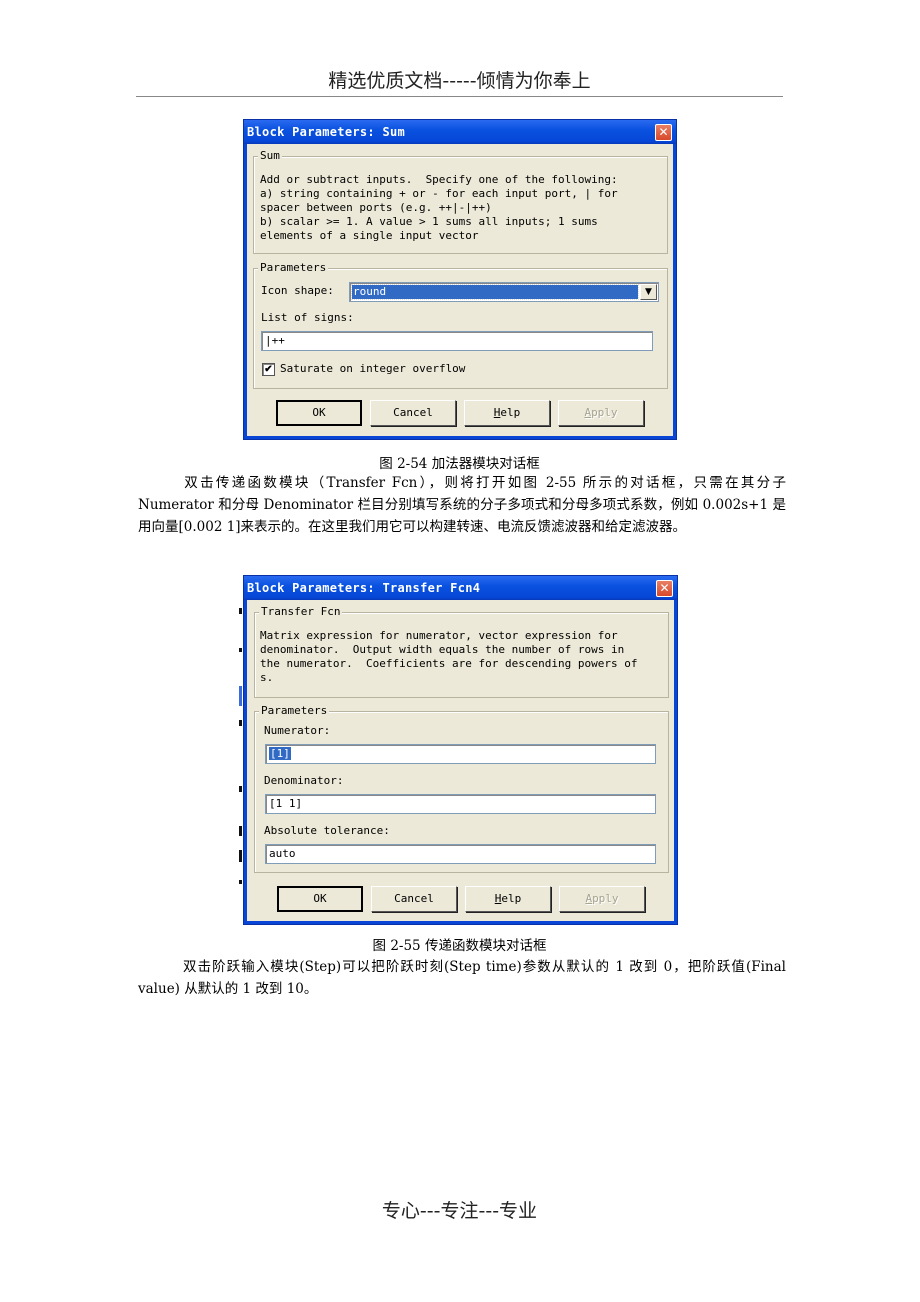 The width and height of the screenshot is (920, 1302). I want to click on chevron-down-icon: ▼, so click(648, 292).